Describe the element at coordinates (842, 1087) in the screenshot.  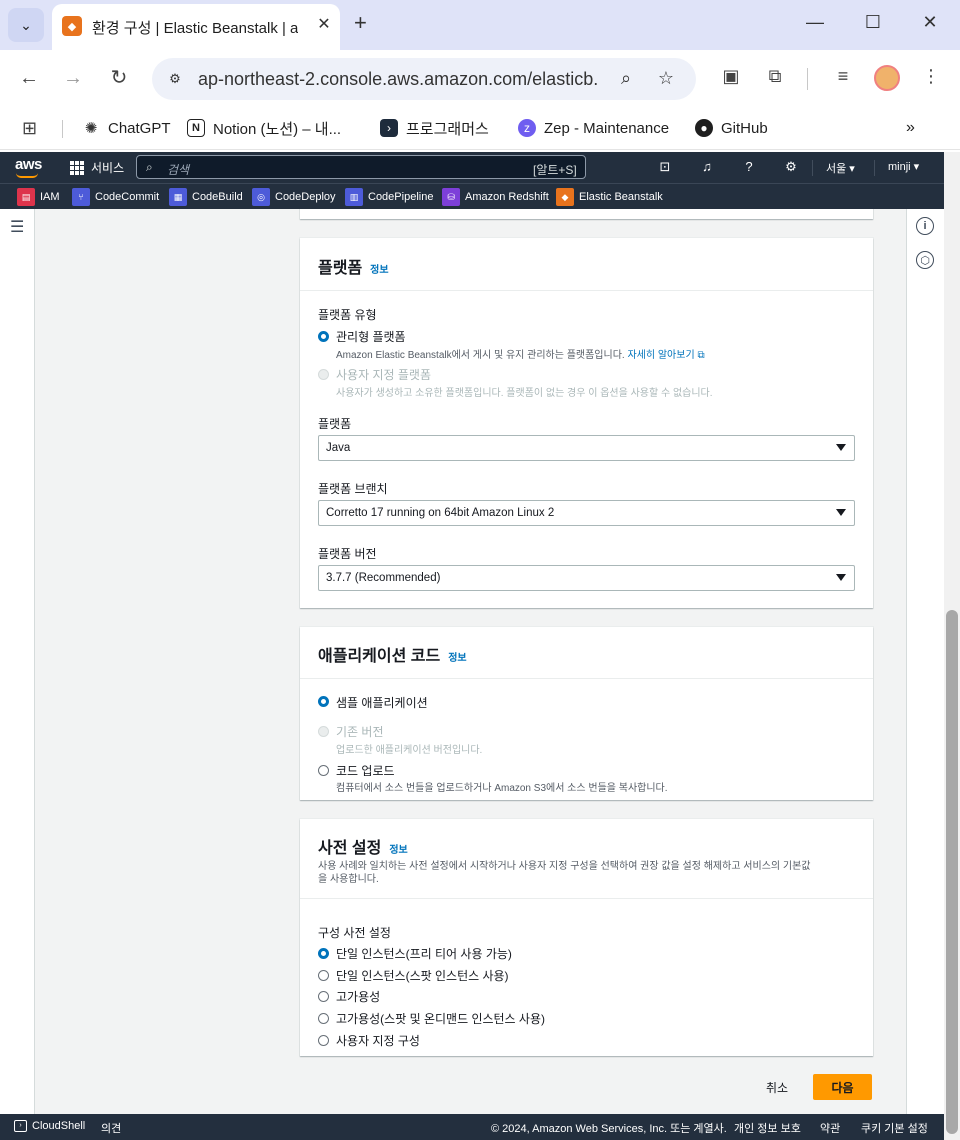
I see `next-button: 다음` at that location.